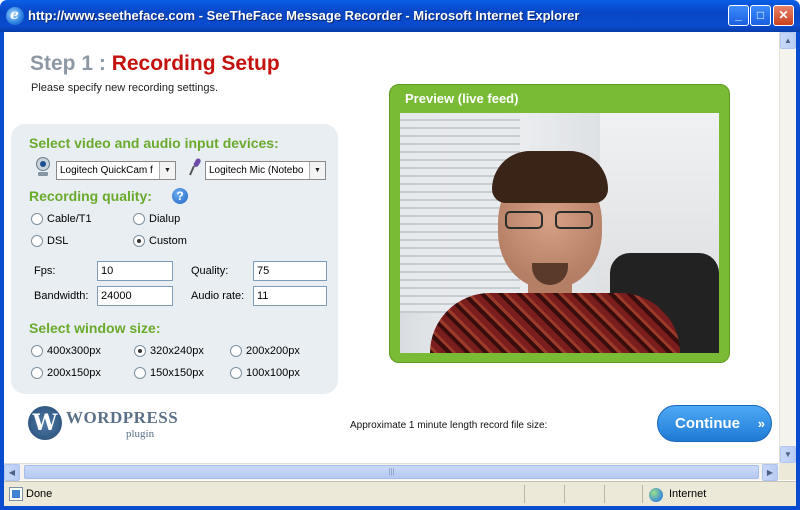  Describe the element at coordinates (43, 166) in the screenshot. I see `webcam-icon` at that location.